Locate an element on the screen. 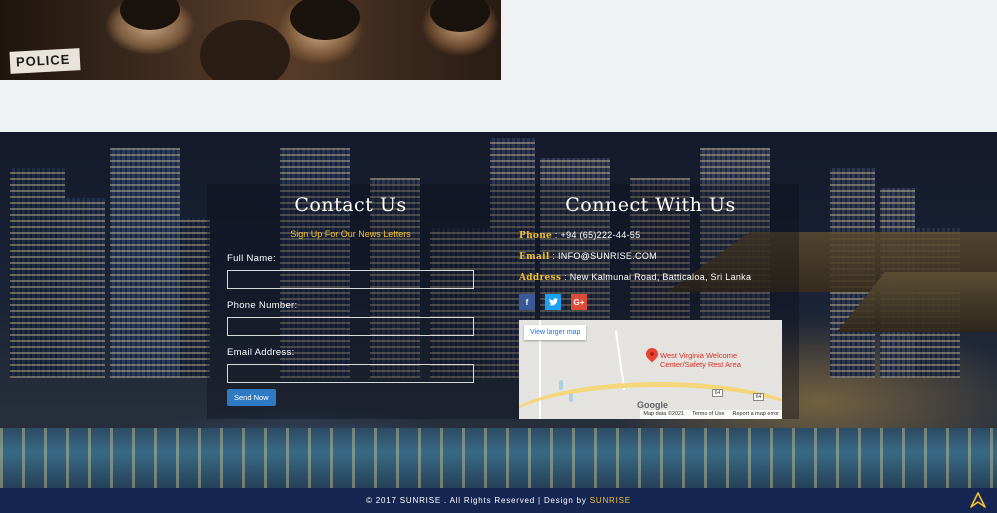  address-key: Address is located at coordinates (540, 278).